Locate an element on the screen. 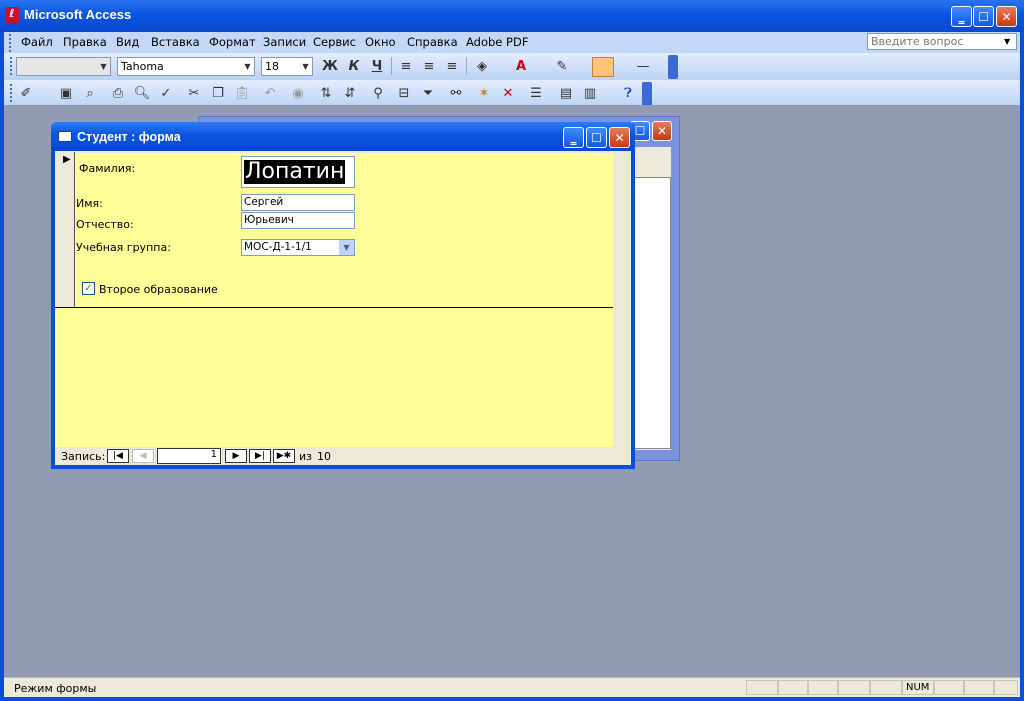  properties-icon: ☰ is located at coordinates (536, 93).